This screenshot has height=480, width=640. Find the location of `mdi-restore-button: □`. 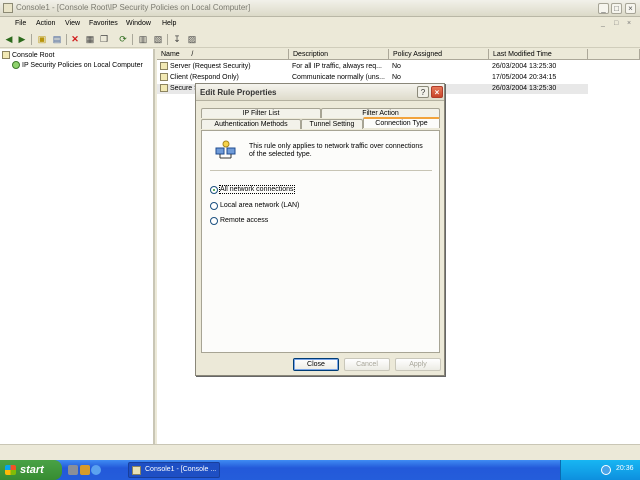

mdi-restore-button: □ is located at coordinates (616, 23).